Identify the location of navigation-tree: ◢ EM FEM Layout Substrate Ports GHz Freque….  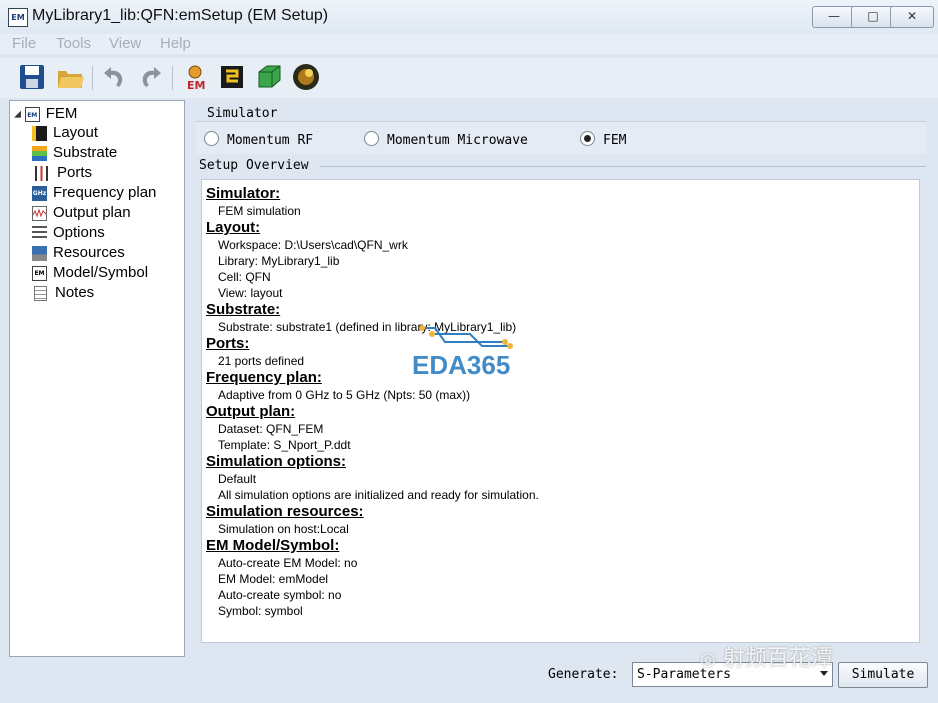
(97, 378).